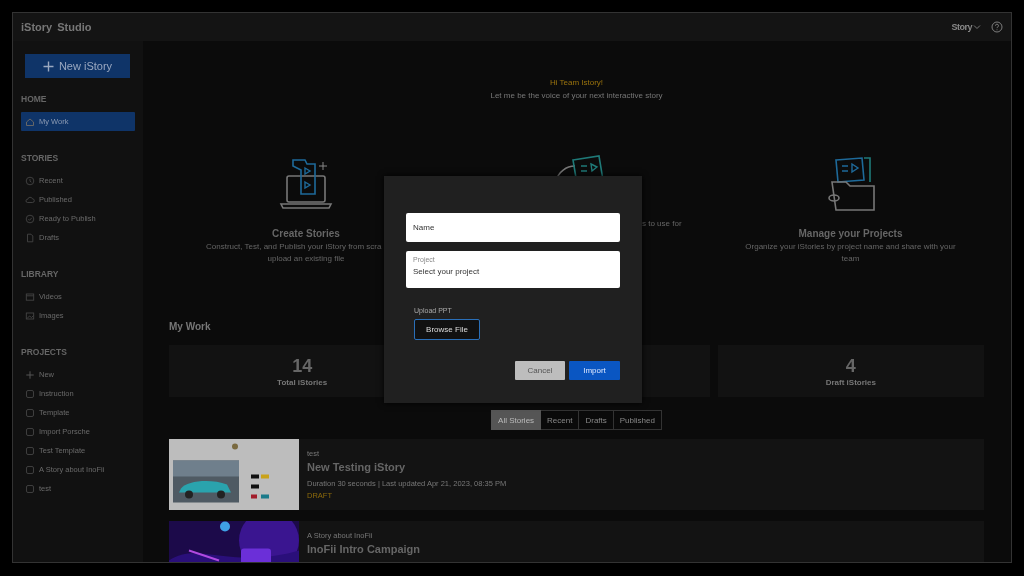  Describe the element at coordinates (40, 274) in the screenshot. I see `section-heading: LIBRARY` at that location.